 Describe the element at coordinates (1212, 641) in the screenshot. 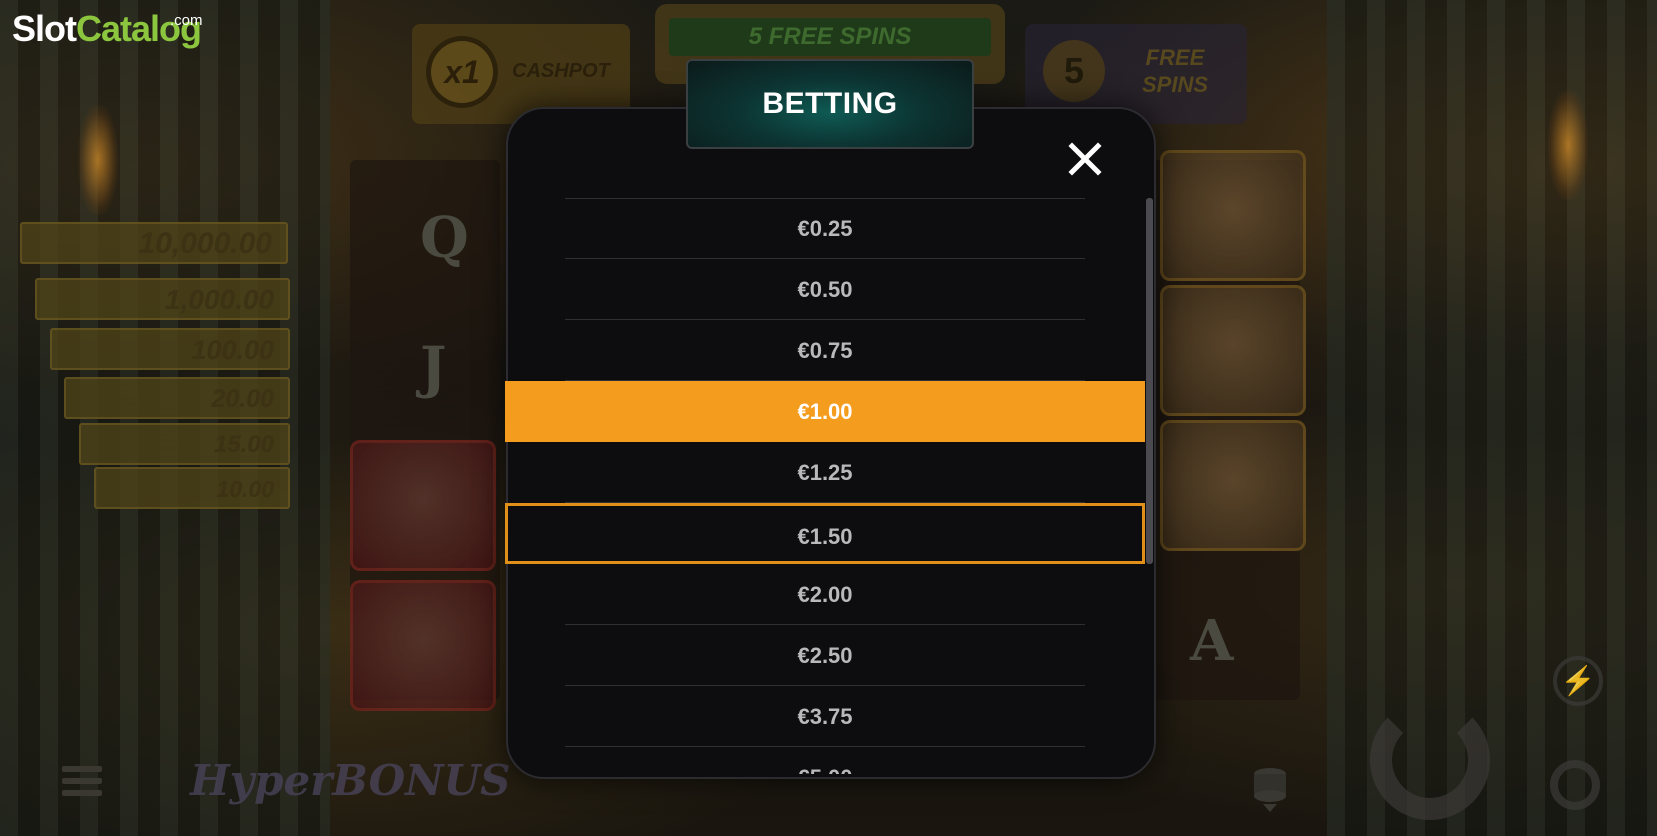

I see `symbol-a: A` at that location.